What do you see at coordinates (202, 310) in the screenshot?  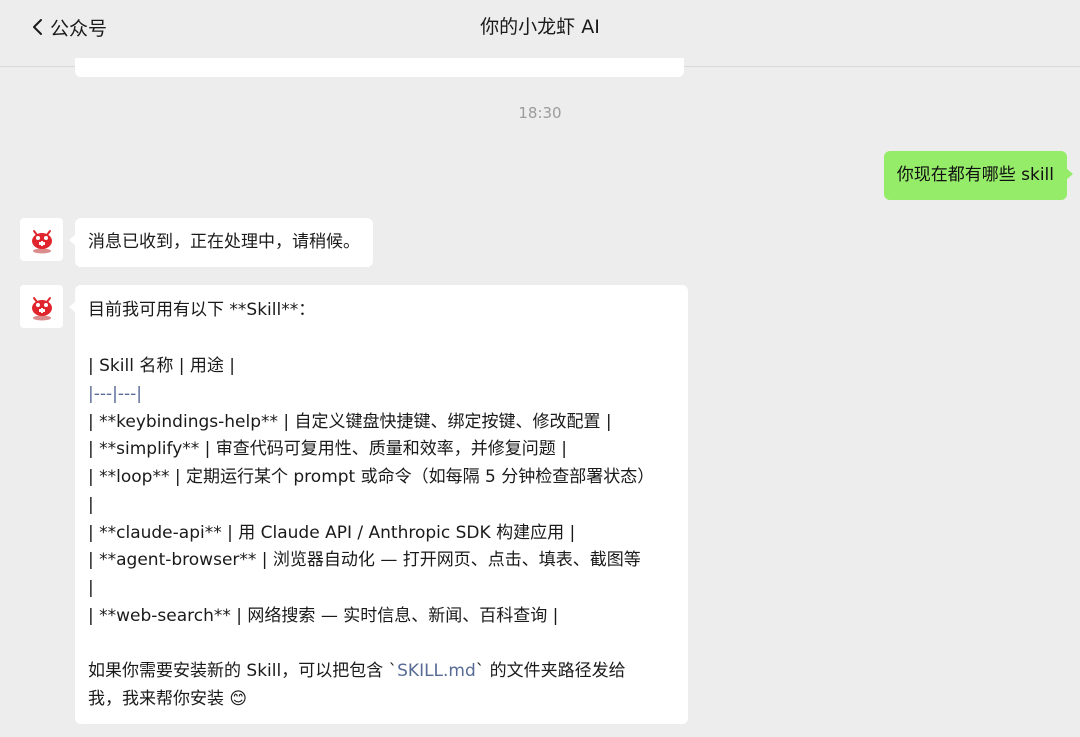 I see `skill-intro-line: 目前我可用有以下 **Skill**：` at bounding box center [202, 310].